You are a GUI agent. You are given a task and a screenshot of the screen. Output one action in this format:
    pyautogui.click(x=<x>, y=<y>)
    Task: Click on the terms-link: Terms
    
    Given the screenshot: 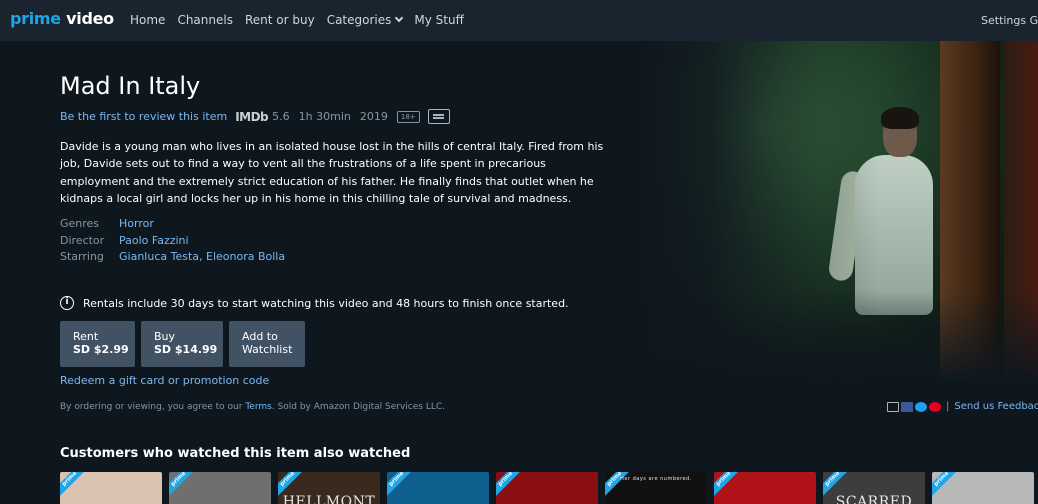 What is the action you would take?
    pyautogui.click(x=258, y=407)
    